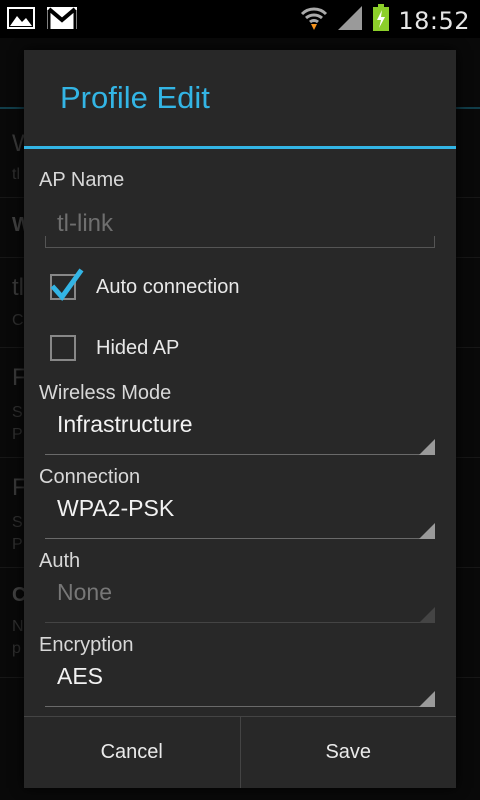 Image resolution: width=480 pixels, height=800 pixels. What do you see at coordinates (240, 226) in the screenshot?
I see `ap-name-field` at bounding box center [240, 226].